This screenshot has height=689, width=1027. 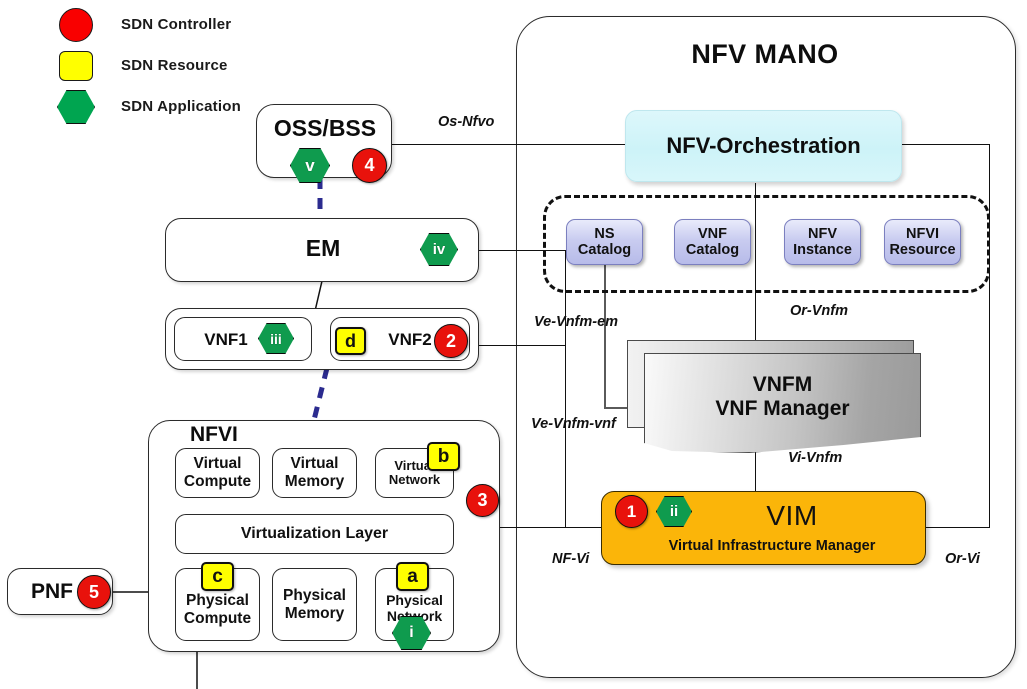 What do you see at coordinates (217, 576) in the screenshot?
I see `physical-compute-sdn-resource-badge: c` at bounding box center [217, 576].